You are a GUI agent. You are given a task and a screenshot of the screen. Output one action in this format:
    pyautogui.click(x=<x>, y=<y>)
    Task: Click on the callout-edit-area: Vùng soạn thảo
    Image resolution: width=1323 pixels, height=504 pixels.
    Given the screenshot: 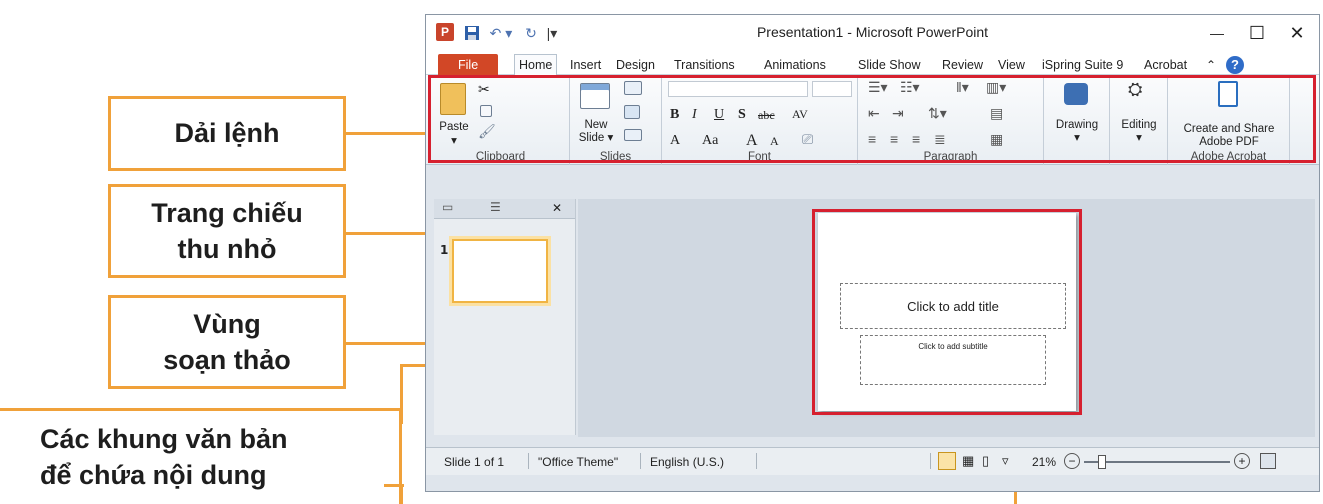 What is the action you would take?
    pyautogui.click(x=227, y=342)
    